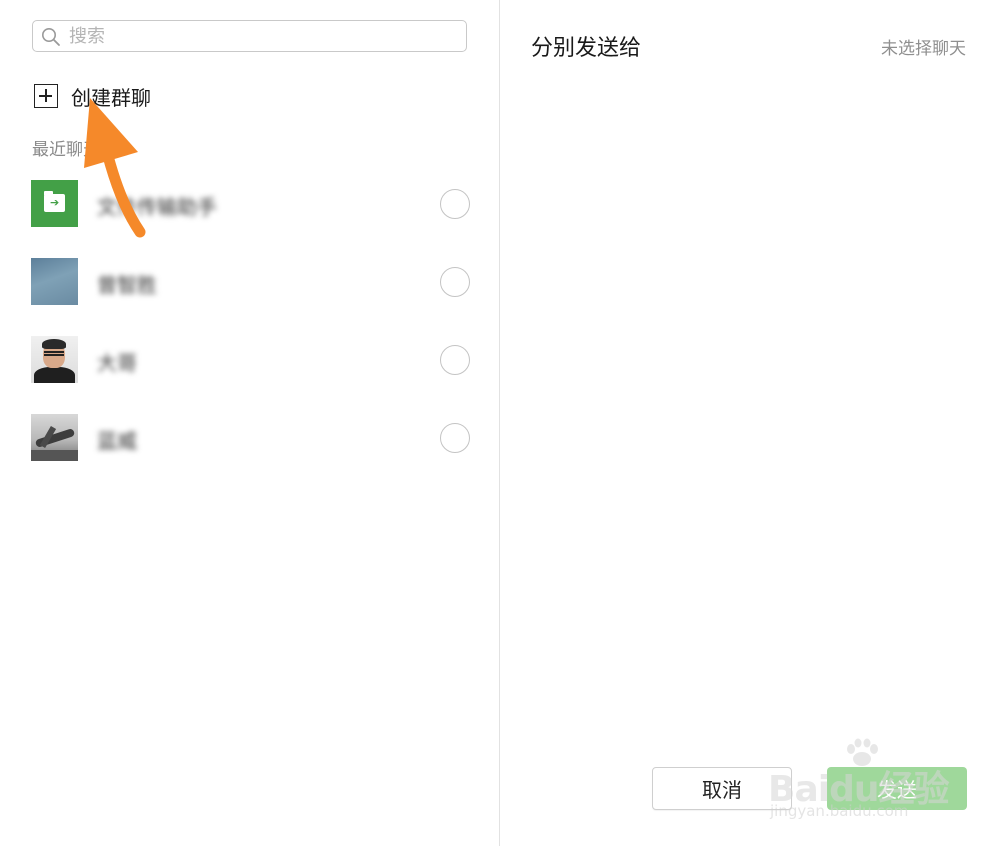 The image size is (1000, 846). I want to click on search-input: 搜索, so click(249, 36).